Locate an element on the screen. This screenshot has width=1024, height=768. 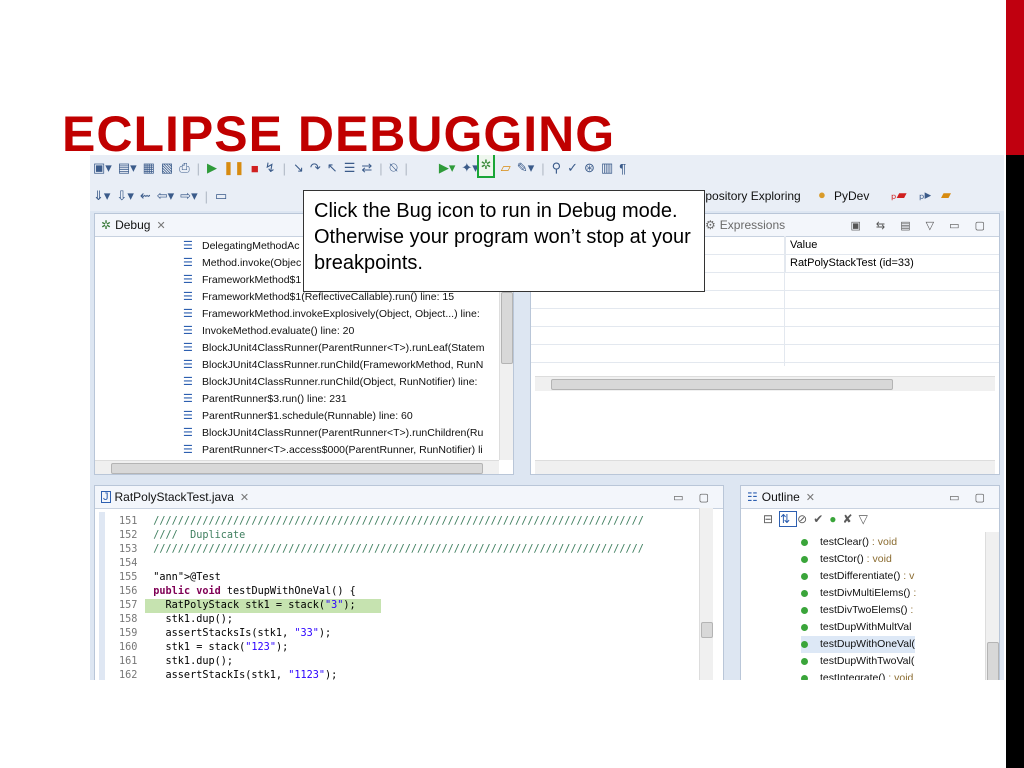
stack-frame: ☰ FrameworkMethod$1 is located at coordinates (242, 280).